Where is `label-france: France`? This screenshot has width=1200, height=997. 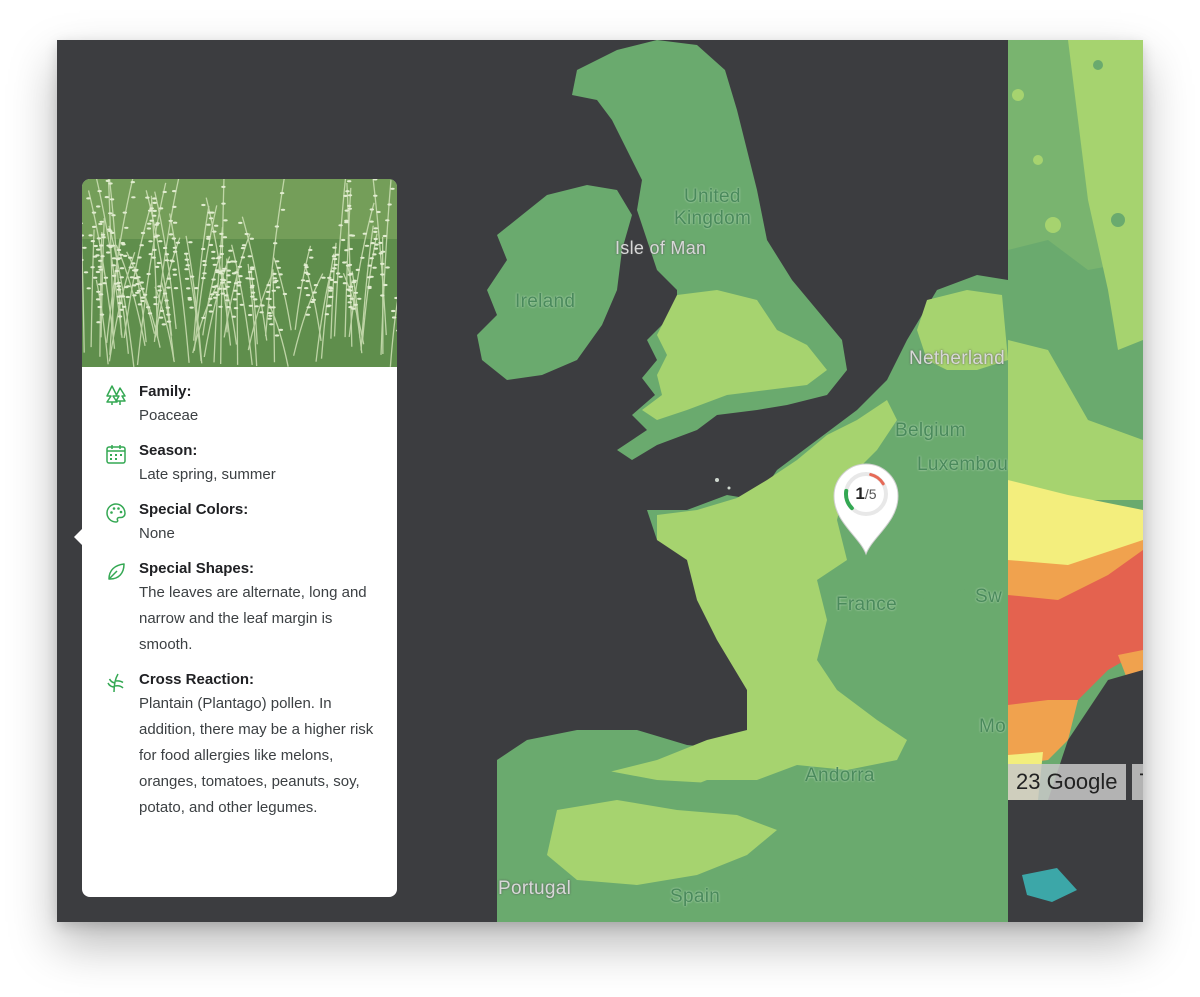
label-france: France is located at coordinates (866, 604).